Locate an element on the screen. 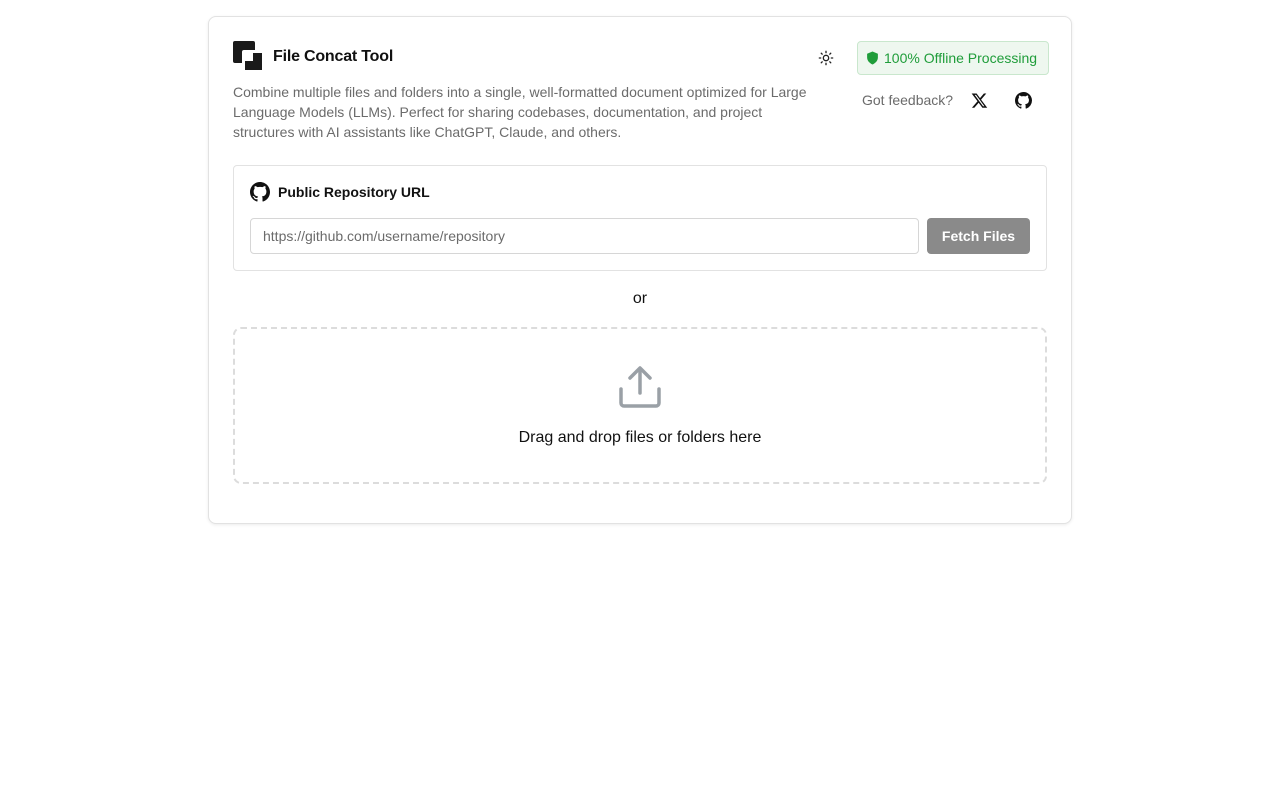  app-logo-icon is located at coordinates (249, 57).